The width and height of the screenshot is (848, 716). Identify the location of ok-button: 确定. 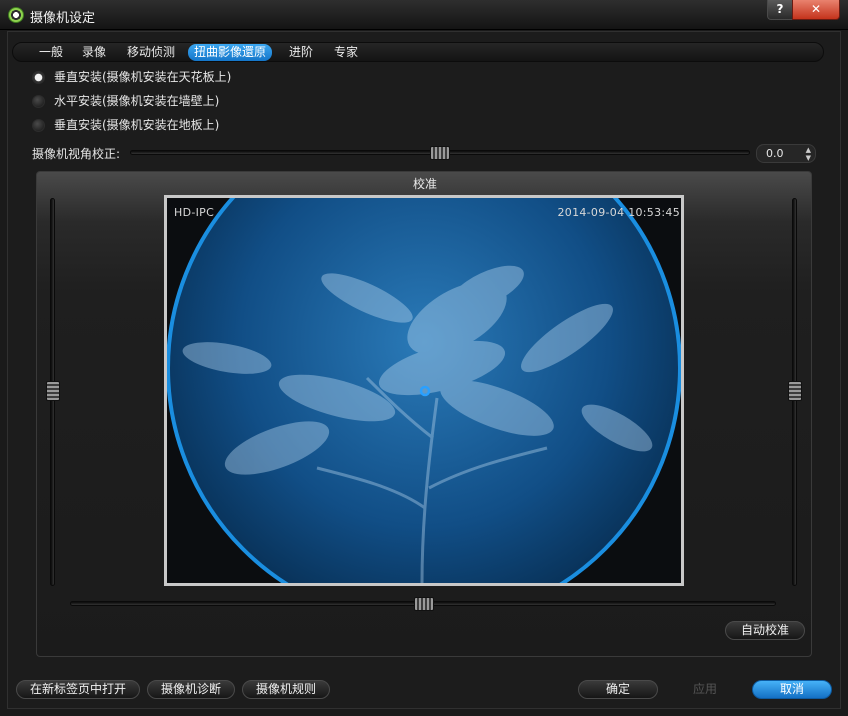
(618, 689).